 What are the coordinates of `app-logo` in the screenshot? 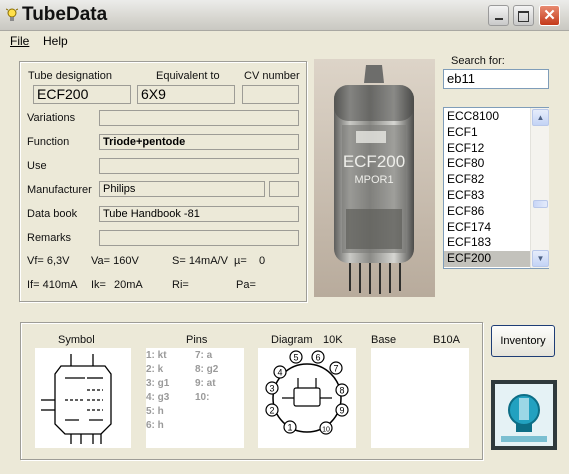 It's located at (524, 415).